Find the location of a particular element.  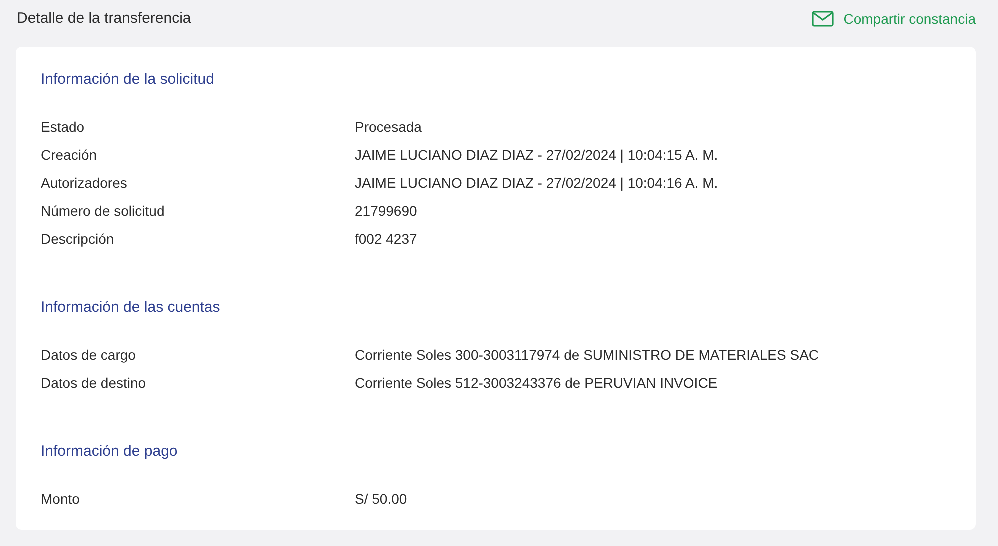

field-label: Creación is located at coordinates (69, 155).